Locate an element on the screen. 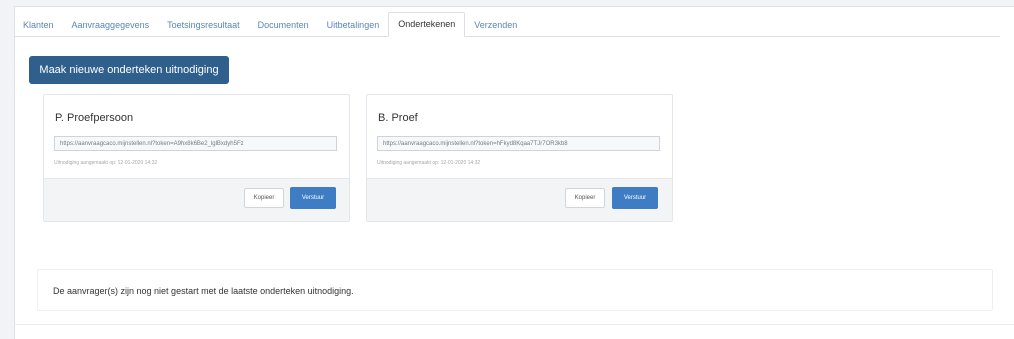 This screenshot has height=339, width=1014. tab-toetsingsresultaat: Toetsingsresultaat is located at coordinates (203, 25).